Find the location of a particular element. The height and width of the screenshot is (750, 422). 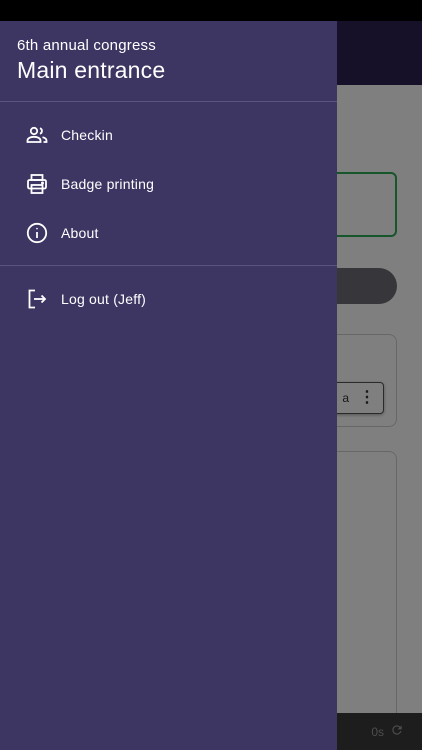

location-name: Main entrance is located at coordinates (91, 70).